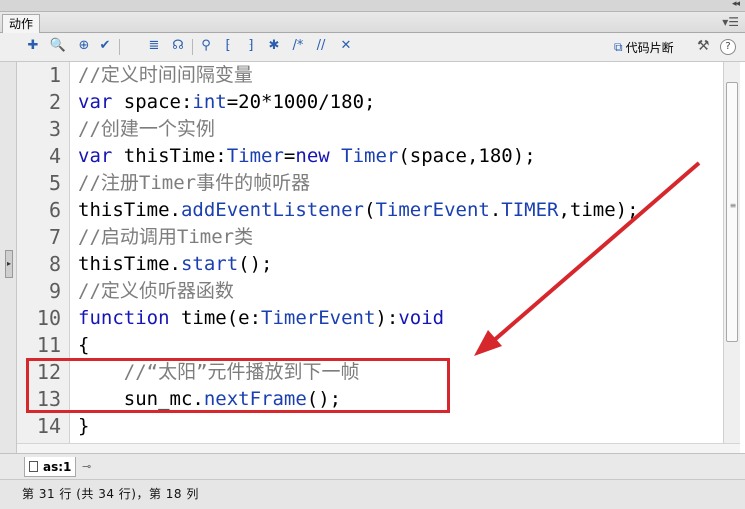 The width and height of the screenshot is (745, 509). I want to click on code-line: //定义侦听器函数, so click(156, 291).